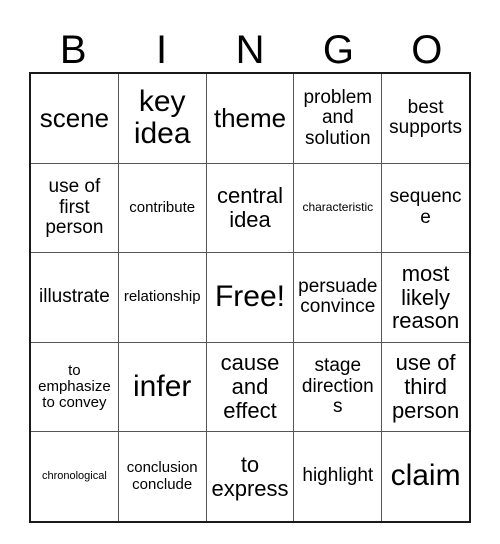 The image size is (500, 544). I want to click on bingo-cell: to emphasize to convey, so click(74, 387).